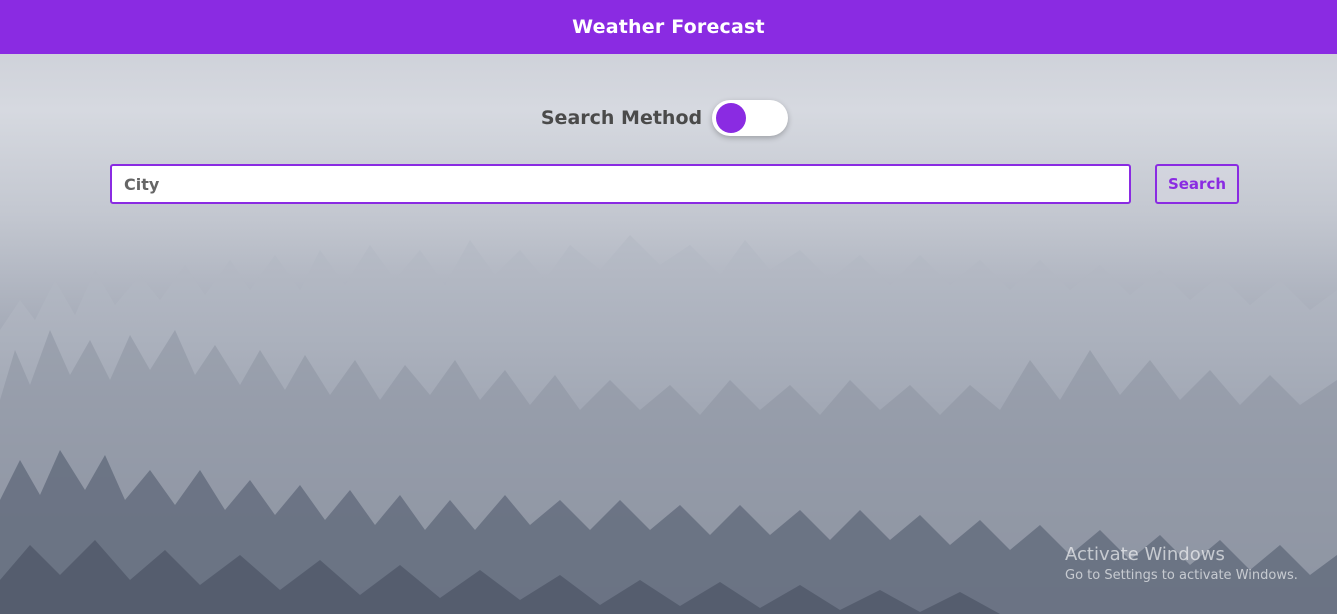 The height and width of the screenshot is (614, 1337). I want to click on app-title: Weather Forecast, so click(668, 27).